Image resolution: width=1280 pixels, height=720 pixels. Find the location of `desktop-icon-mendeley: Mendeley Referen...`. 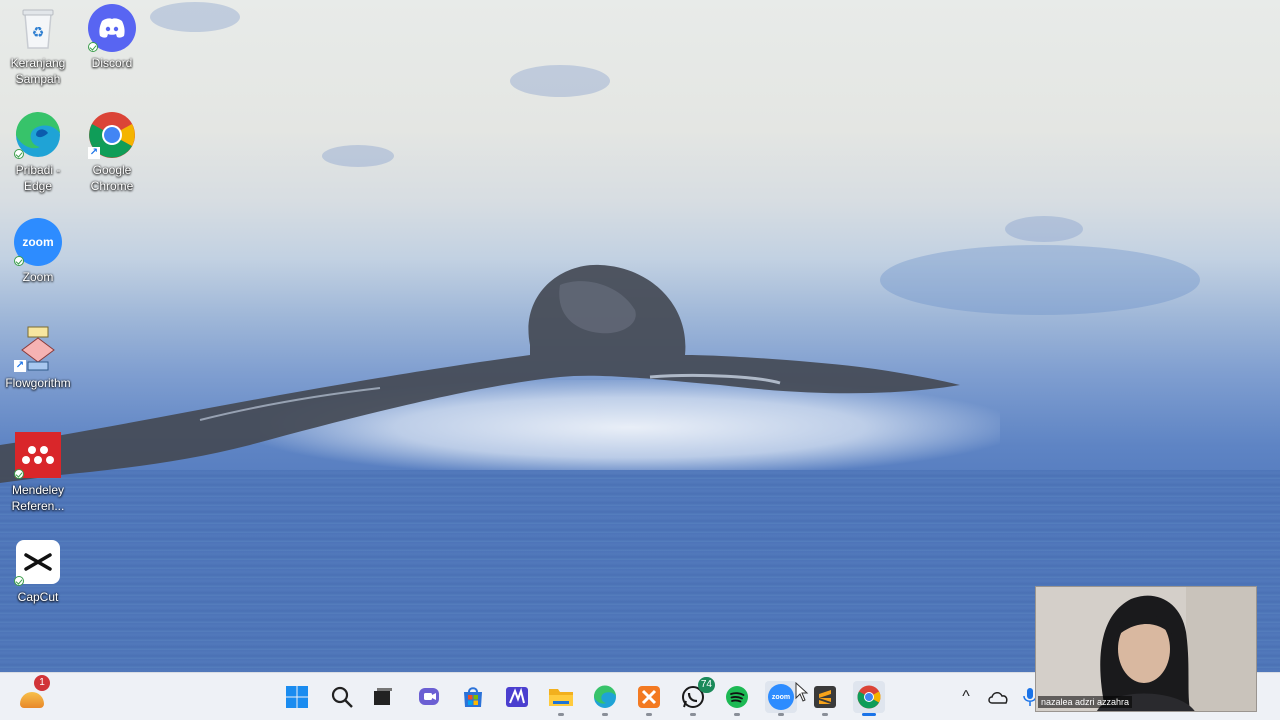

desktop-icon-mendeley: Mendeley Referen... is located at coordinates (38, 472).